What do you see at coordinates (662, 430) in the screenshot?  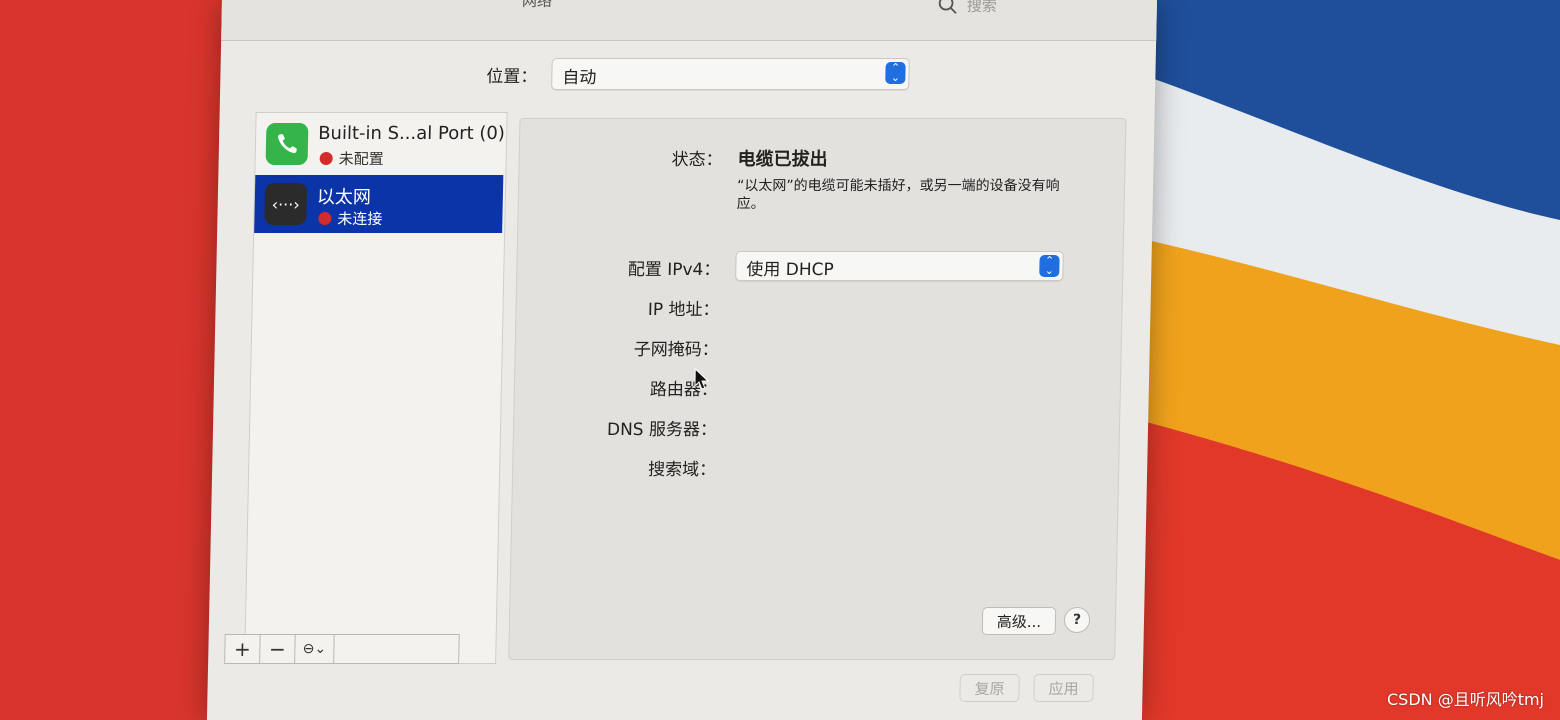 I see `dns-server-label: DNS 服务器：` at bounding box center [662, 430].